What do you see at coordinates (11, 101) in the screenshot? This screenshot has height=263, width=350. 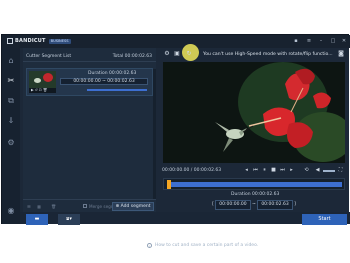 I see `join-icon: ⧉` at bounding box center [11, 101].